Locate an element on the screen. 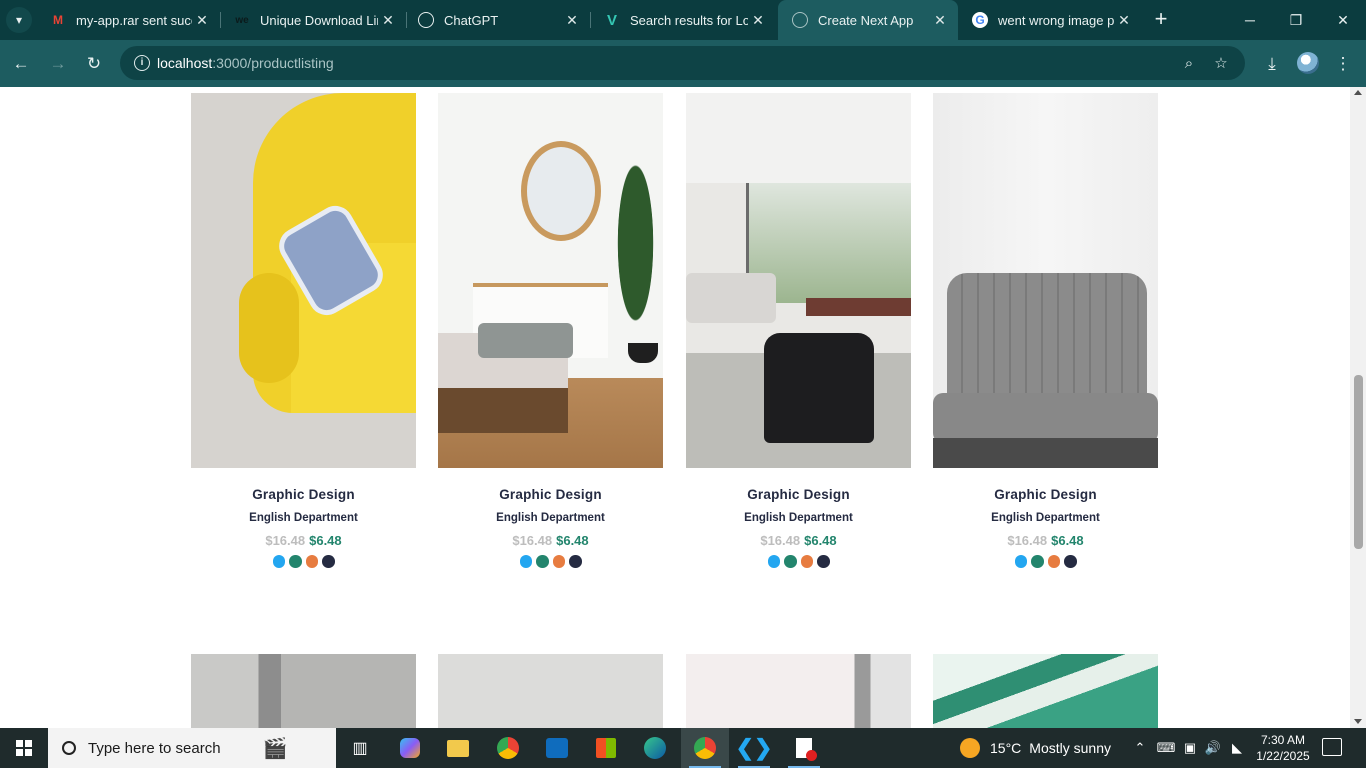 The height and width of the screenshot is (768, 1366). url-text: localhost:3000/productlisting is located at coordinates (245, 63).